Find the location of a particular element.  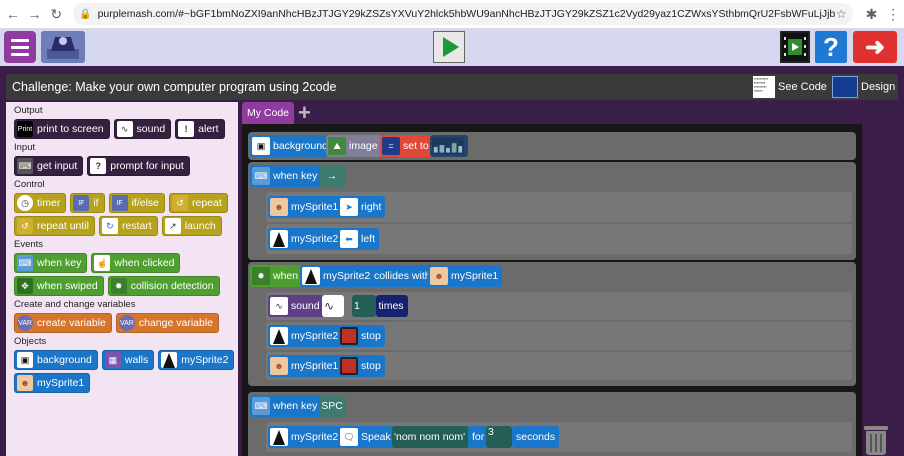

sound-waveform-icon: ∿ is located at coordinates (333, 306).